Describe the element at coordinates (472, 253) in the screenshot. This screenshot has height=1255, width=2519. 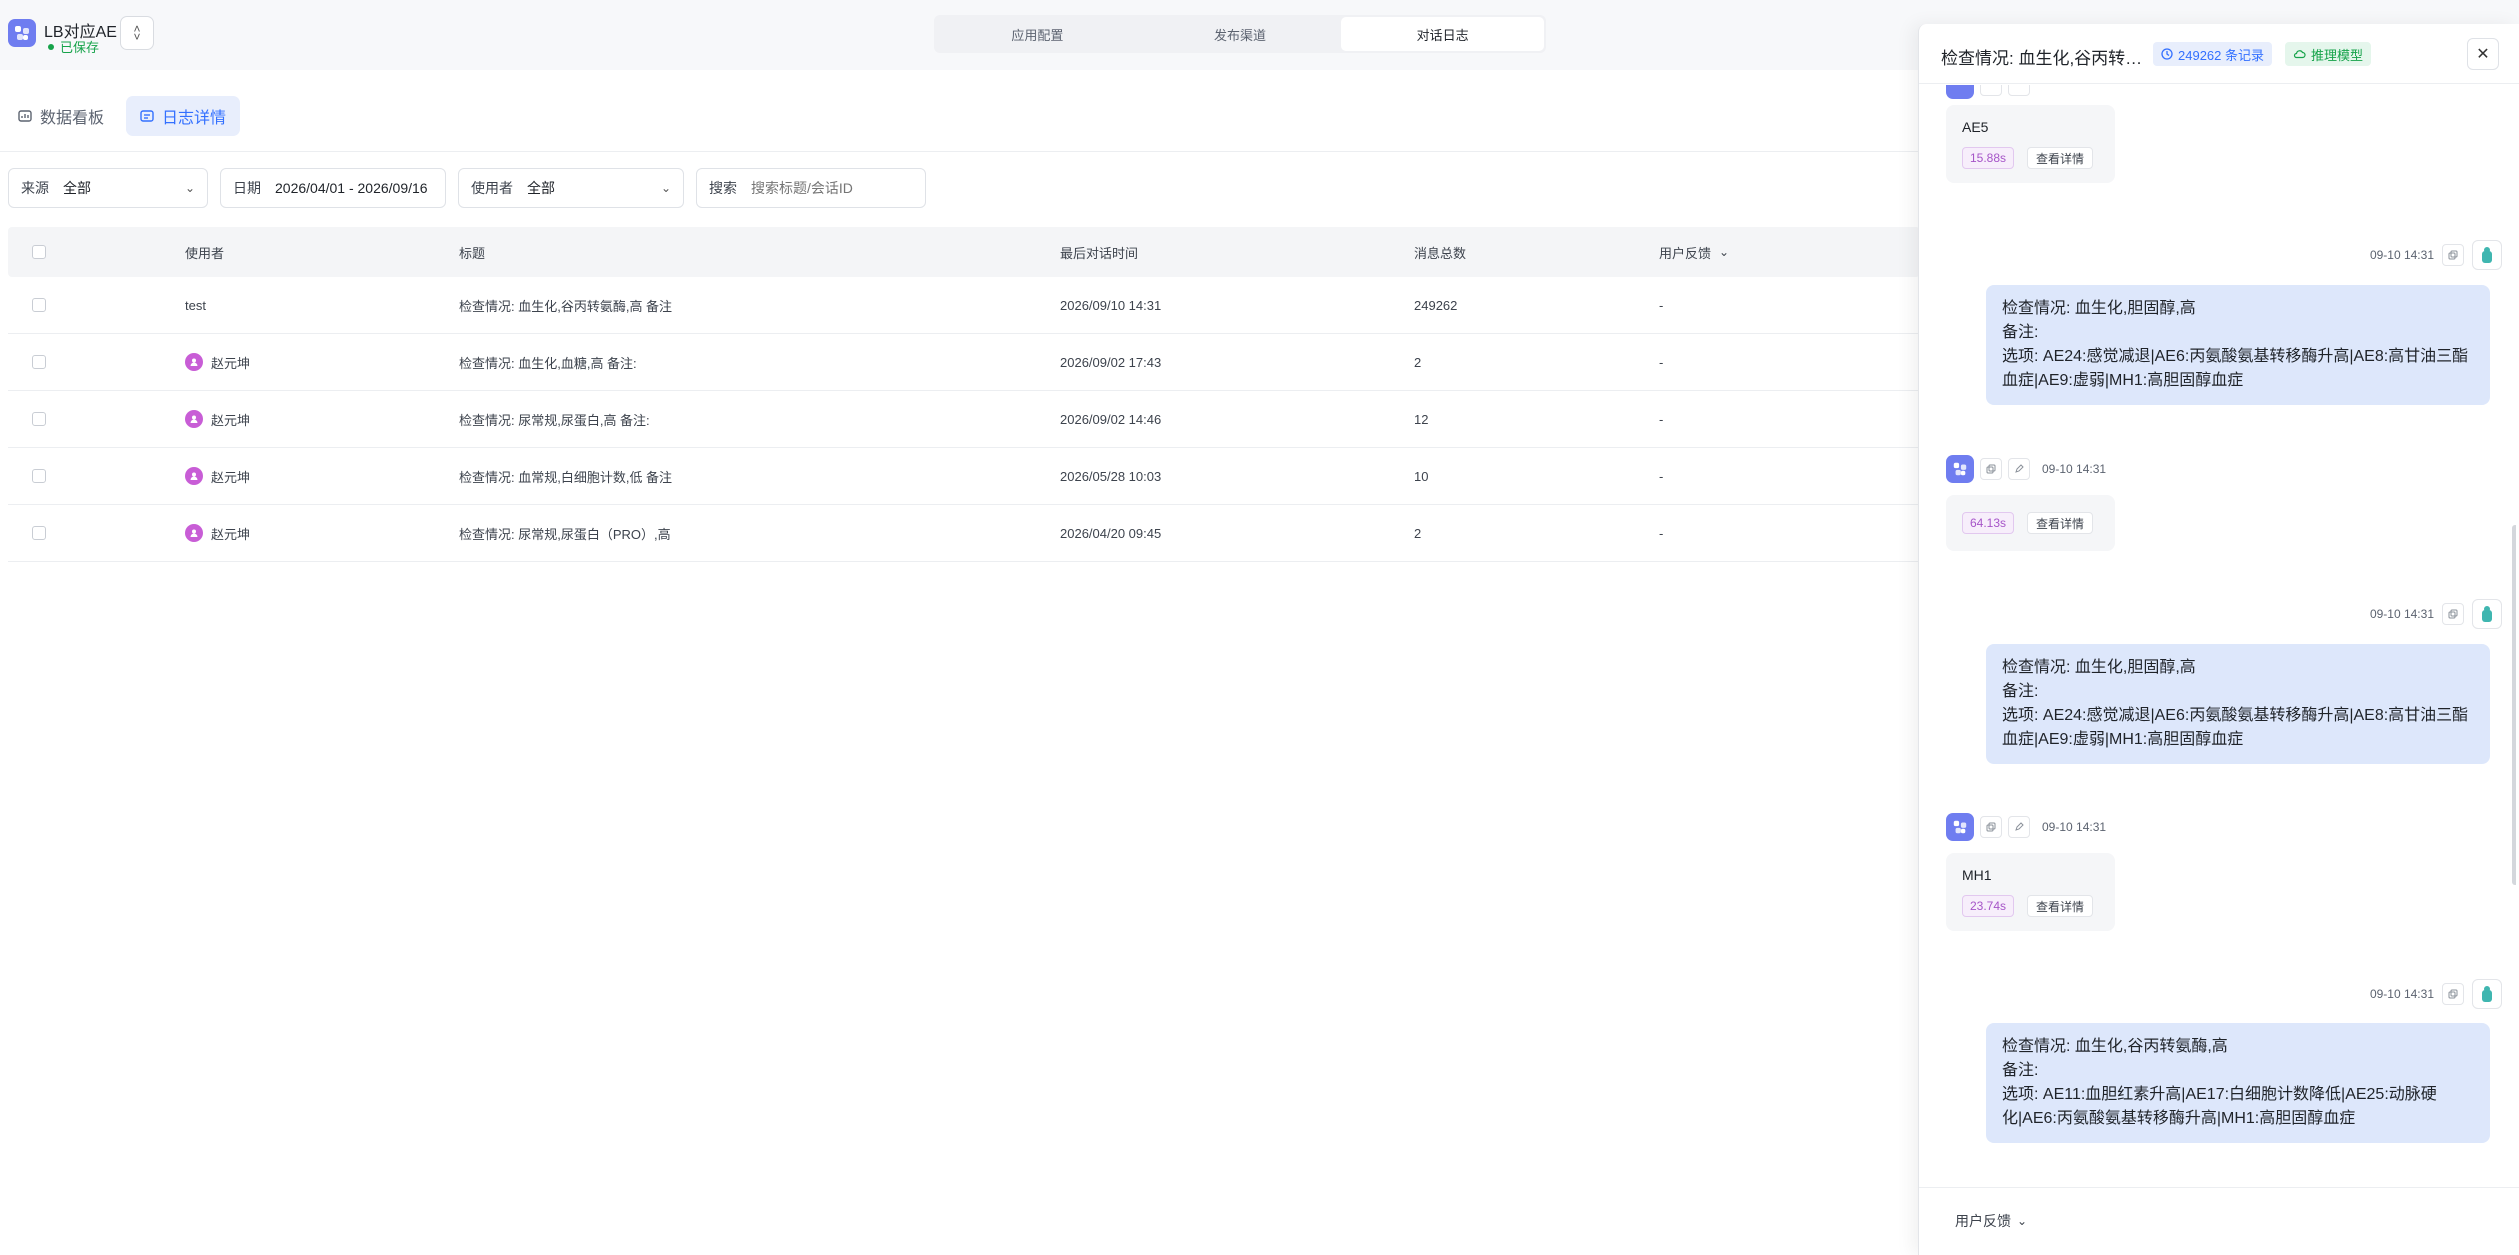
I see `header-title: 标题` at that location.